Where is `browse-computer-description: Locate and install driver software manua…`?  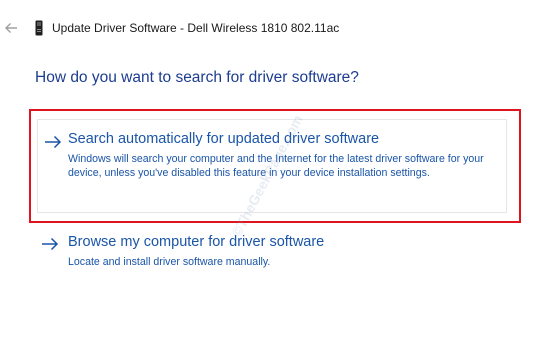
browse-computer-description: Locate and install driver software manua… is located at coordinates (169, 262).